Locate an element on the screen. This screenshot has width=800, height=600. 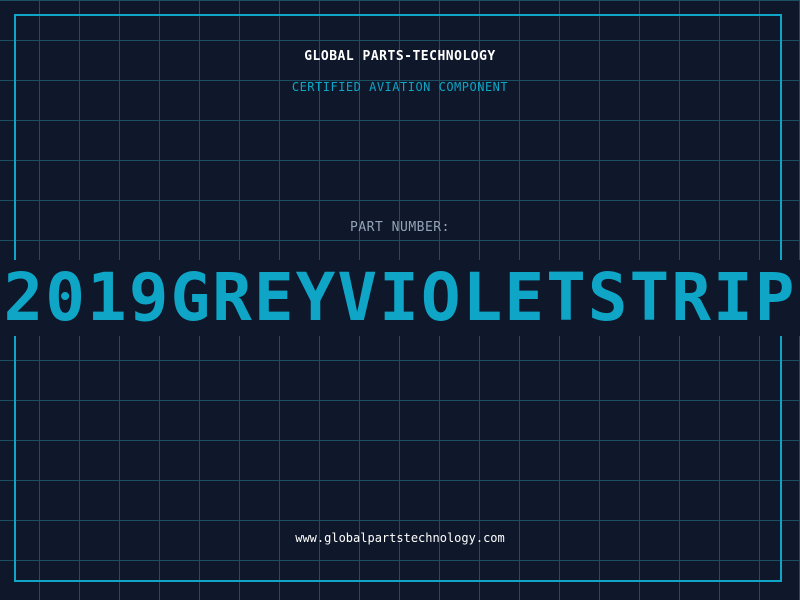
certification-text: CERTIFIED AVIATION COMPONENT is located at coordinates (400, 87).